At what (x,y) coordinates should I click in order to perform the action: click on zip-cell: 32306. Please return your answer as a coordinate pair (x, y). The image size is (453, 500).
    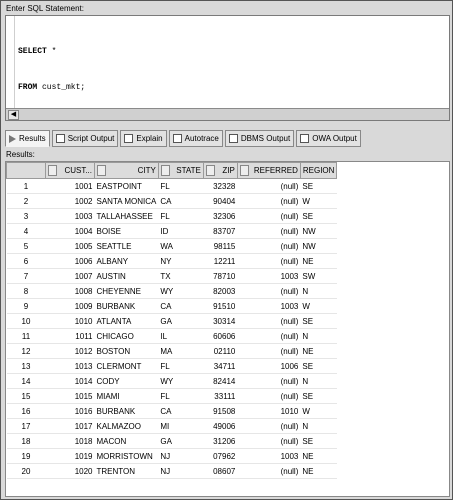
    Looking at the image, I should click on (220, 216).